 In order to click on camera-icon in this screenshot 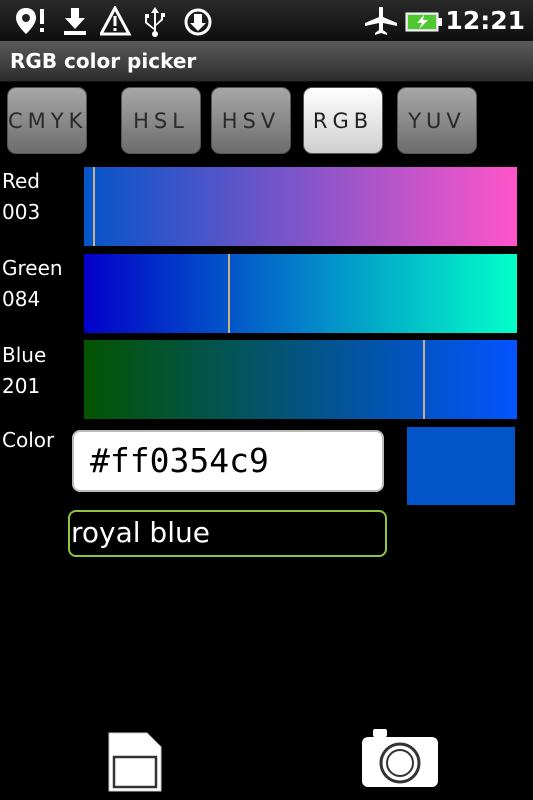, I will do `click(400, 758)`.